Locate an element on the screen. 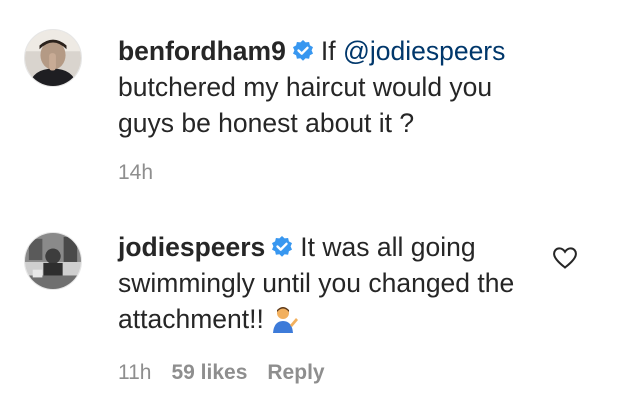 The image size is (620, 414). mention-link: @jodiespeers is located at coordinates (424, 51).